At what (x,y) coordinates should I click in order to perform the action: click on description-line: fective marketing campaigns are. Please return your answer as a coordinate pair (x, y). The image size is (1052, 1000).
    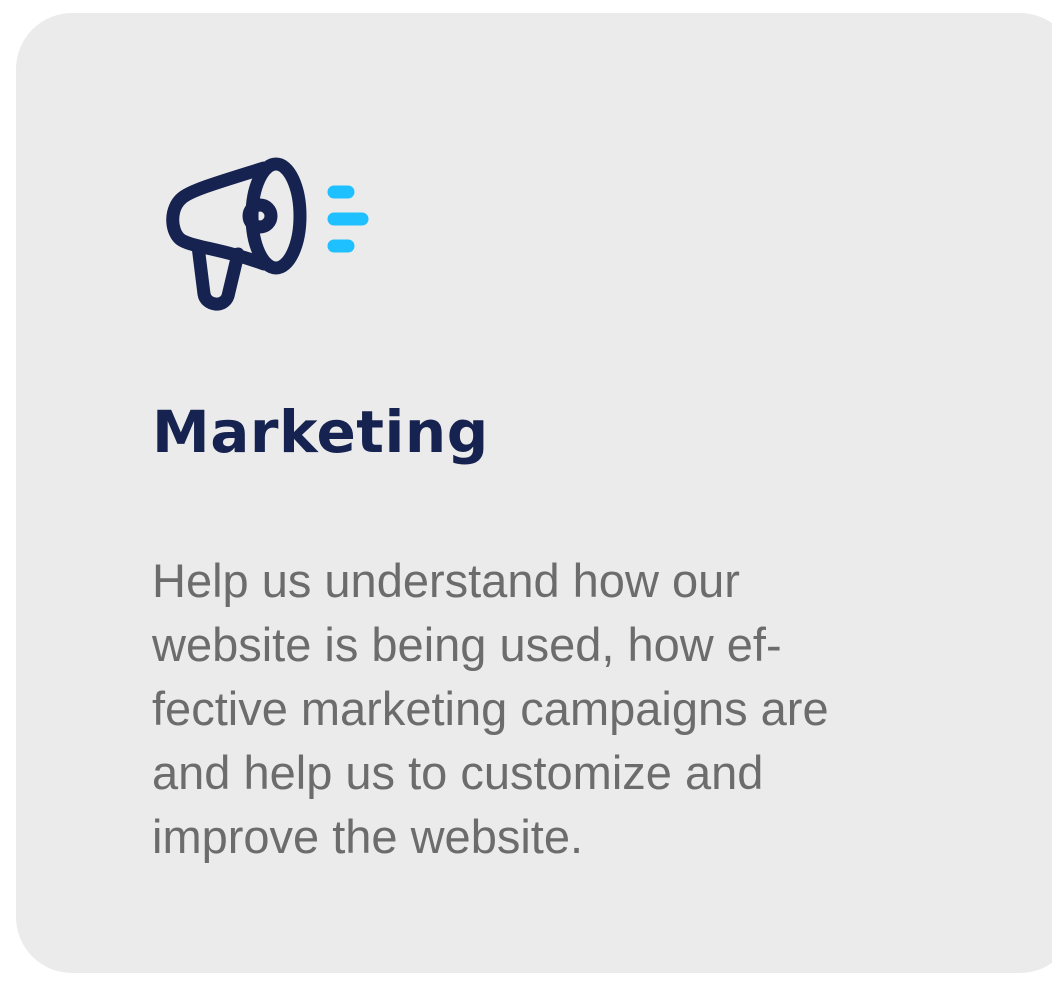
    Looking at the image, I should click on (490, 708).